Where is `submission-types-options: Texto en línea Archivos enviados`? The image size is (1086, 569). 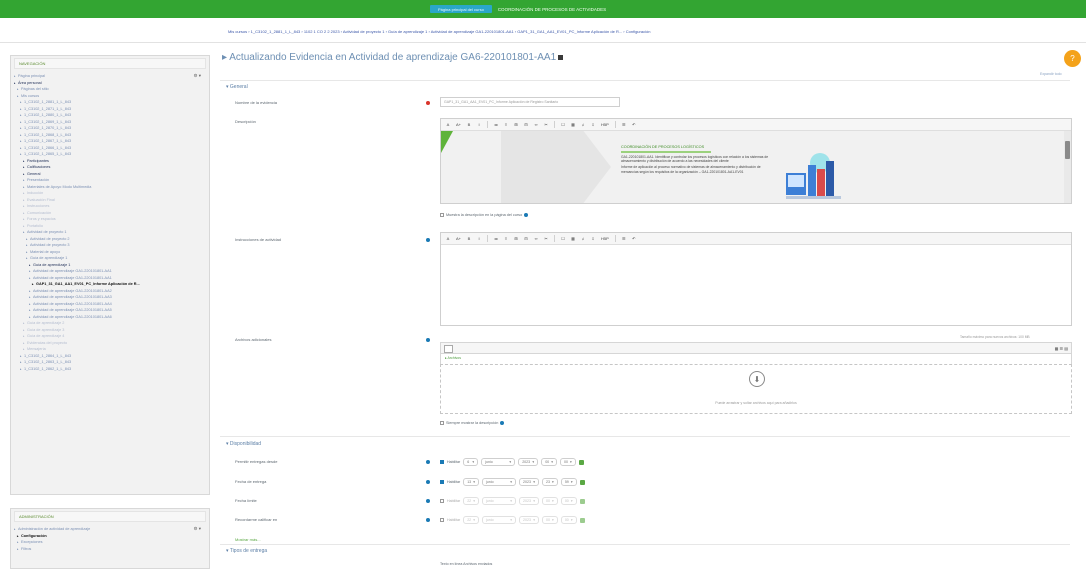 submission-types-options: Texto en línea Archivos enviados is located at coordinates (466, 564).